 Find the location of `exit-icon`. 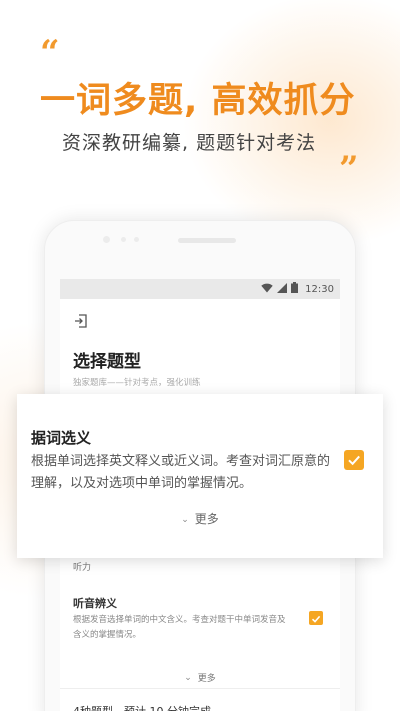

exit-icon is located at coordinates (81, 322).